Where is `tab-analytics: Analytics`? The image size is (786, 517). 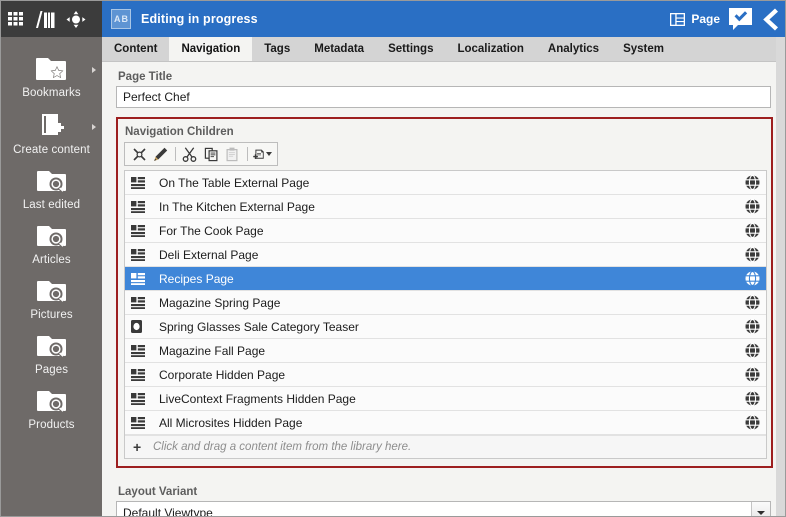 tab-analytics: Analytics is located at coordinates (573, 49).